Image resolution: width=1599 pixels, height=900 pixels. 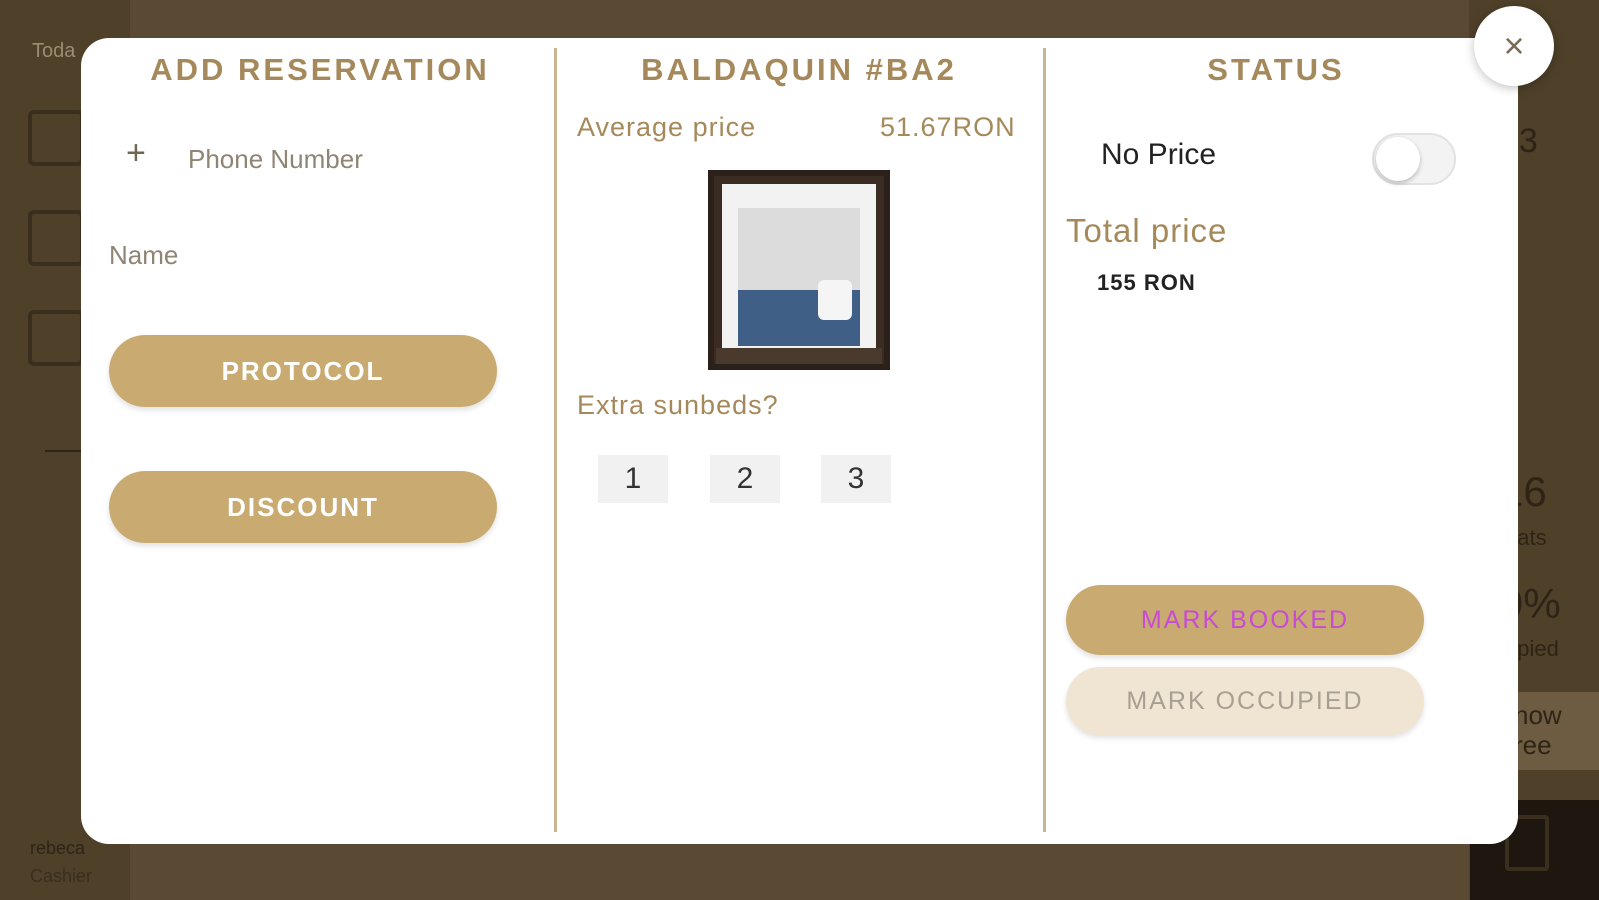 I want to click on phone-number-input, so click(x=353, y=159).